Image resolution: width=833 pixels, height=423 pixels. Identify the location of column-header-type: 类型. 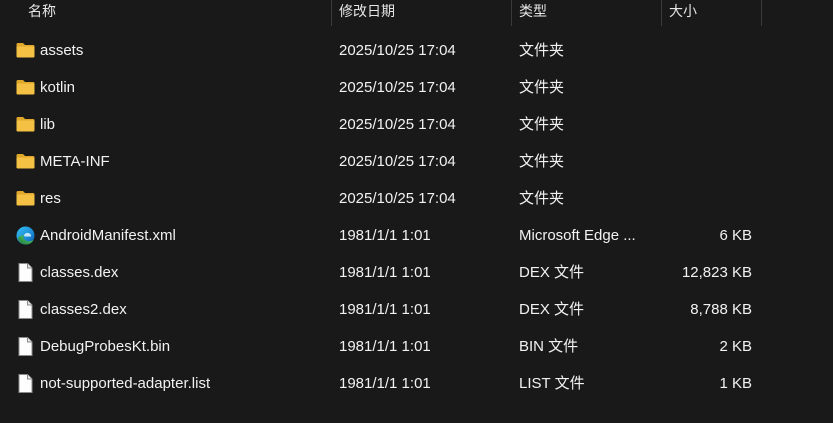
(586, 13).